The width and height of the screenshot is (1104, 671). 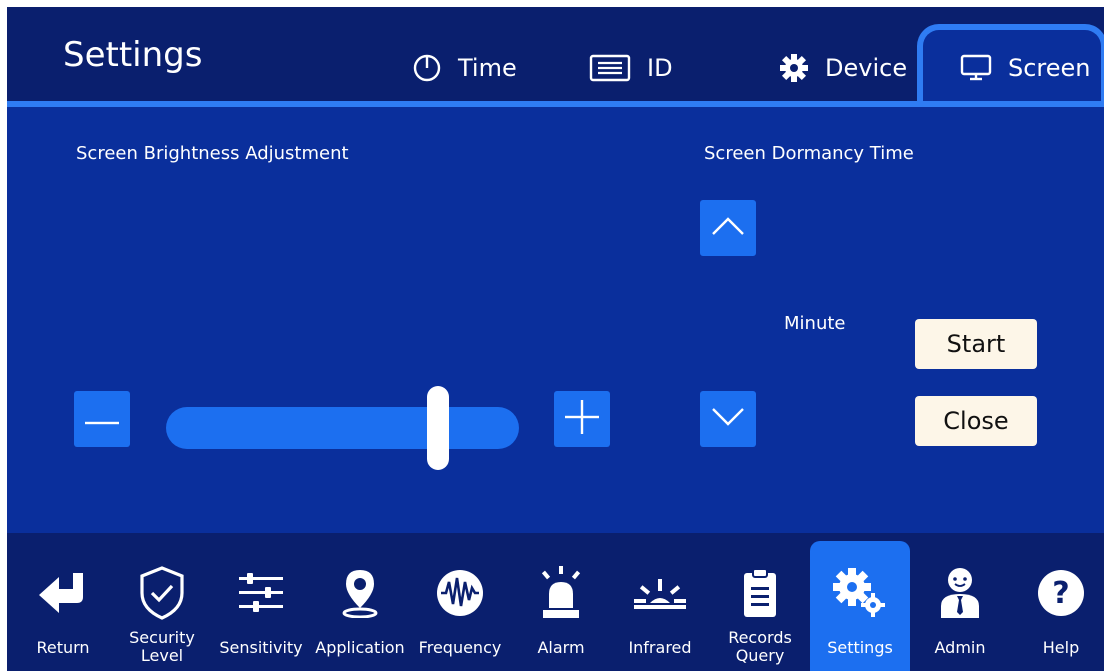 I want to click on close-button: Close, so click(x=976, y=421).